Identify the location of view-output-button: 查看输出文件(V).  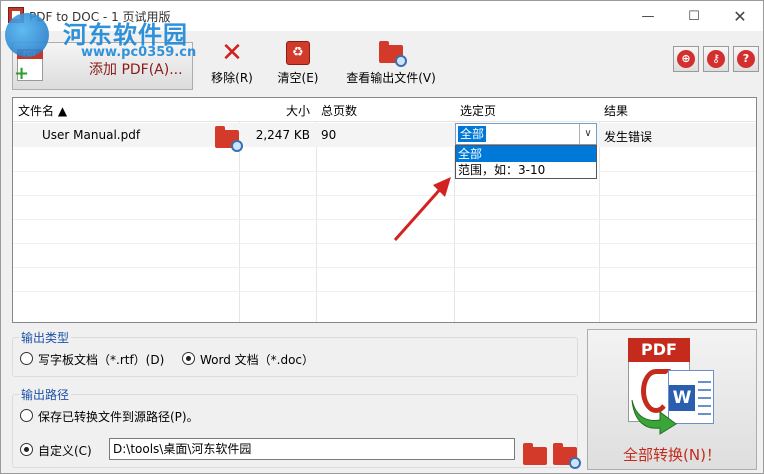
(391, 62).